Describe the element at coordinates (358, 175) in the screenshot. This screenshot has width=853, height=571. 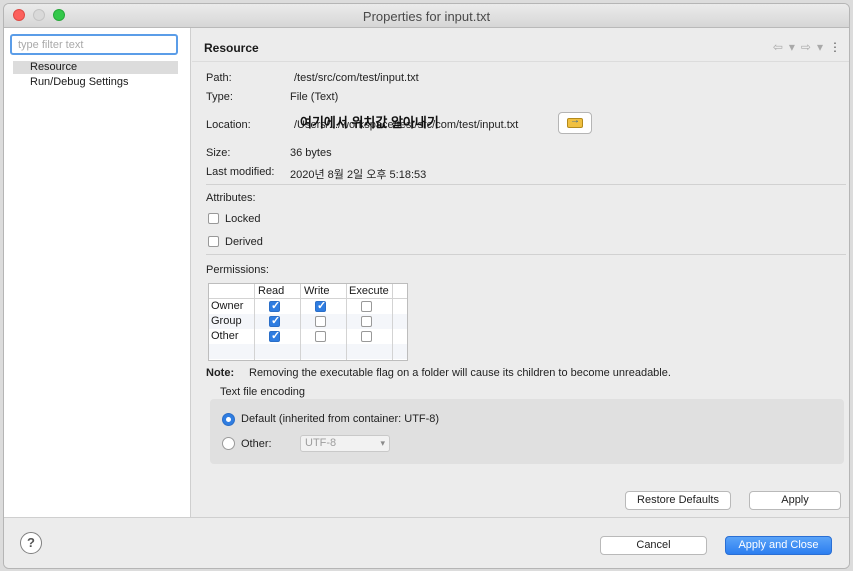
I see `modified-value: 2020년 8월 2일 오후 5:18:53` at that location.